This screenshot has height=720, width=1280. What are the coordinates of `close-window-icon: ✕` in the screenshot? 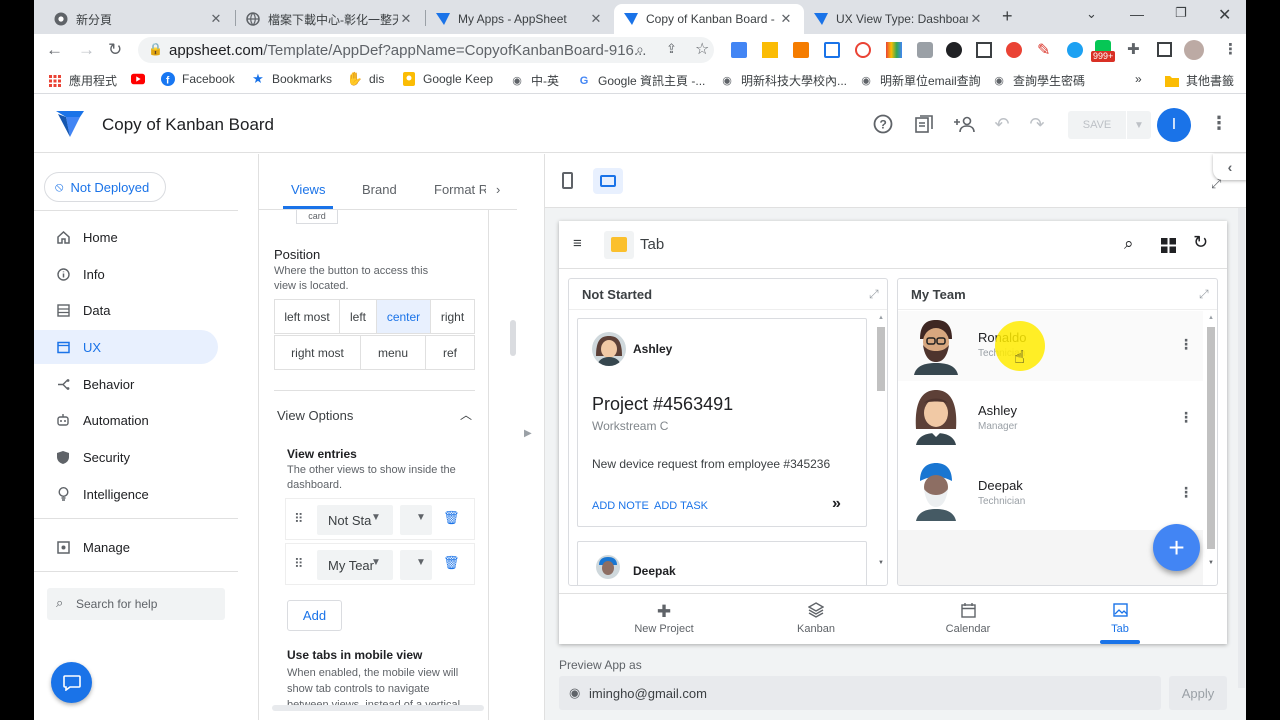 It's located at (1224, 15).